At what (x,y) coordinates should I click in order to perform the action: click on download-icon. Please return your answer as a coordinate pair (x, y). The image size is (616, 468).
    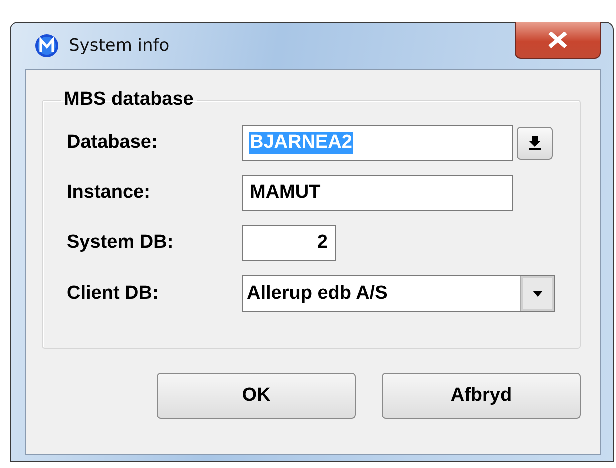
    Looking at the image, I should click on (535, 143).